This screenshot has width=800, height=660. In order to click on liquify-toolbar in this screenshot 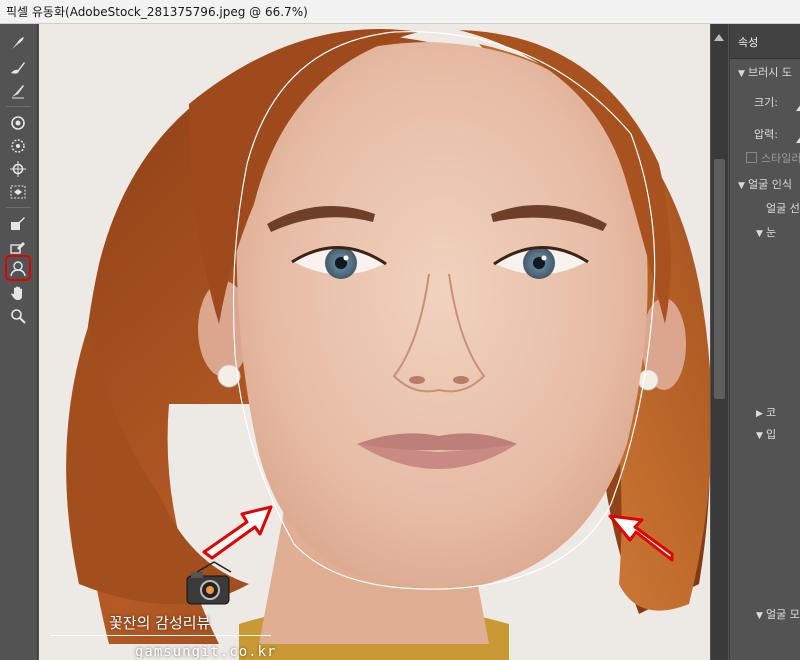, I will do `click(19, 342)`.